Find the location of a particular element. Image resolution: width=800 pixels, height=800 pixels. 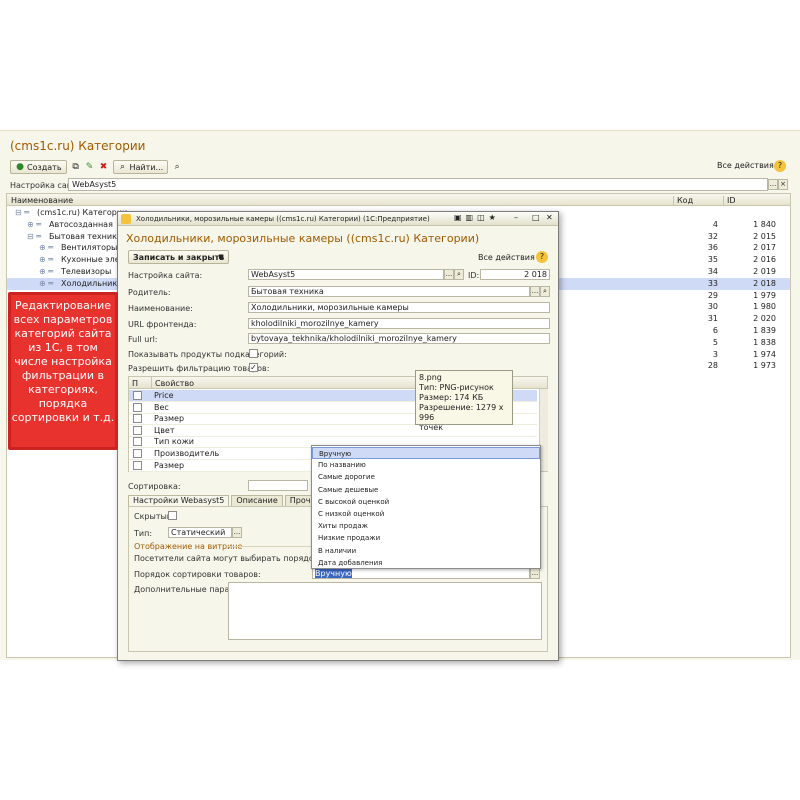

parent-search-icon: ⌕ is located at coordinates (545, 291).